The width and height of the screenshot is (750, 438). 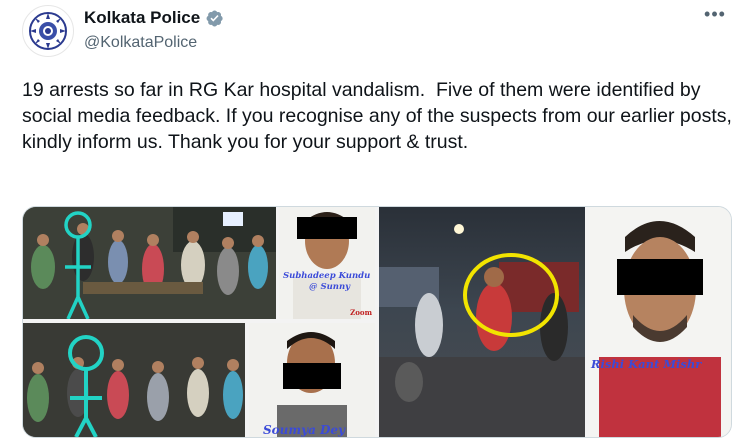 I want to click on suspect-1-caption: Subhadeep Kundu, so click(x=327, y=276).